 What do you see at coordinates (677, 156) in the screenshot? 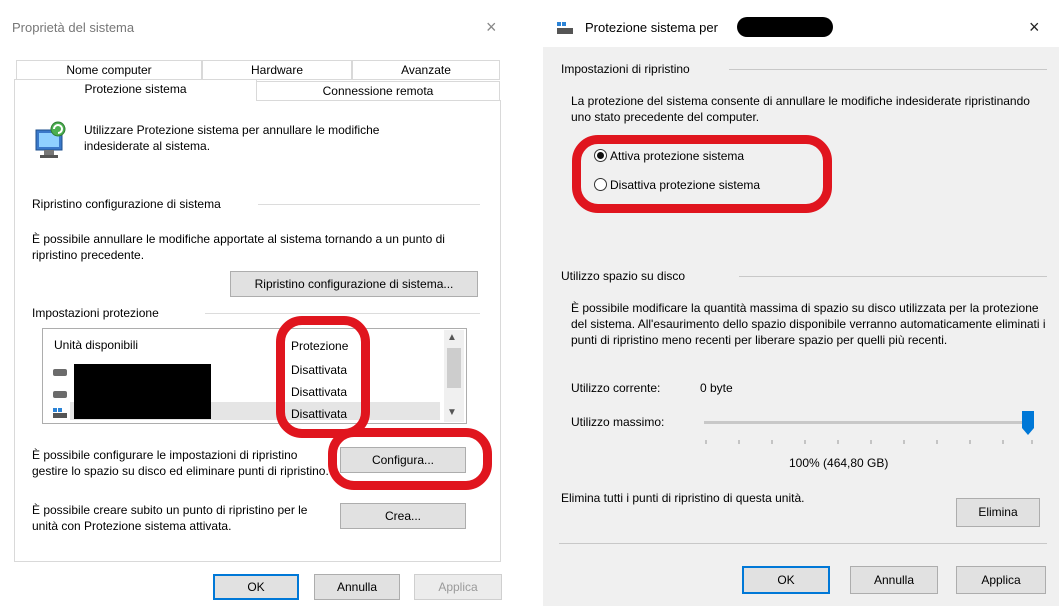
I see `enable-protection-label: Attiva protezione sistema` at bounding box center [677, 156].